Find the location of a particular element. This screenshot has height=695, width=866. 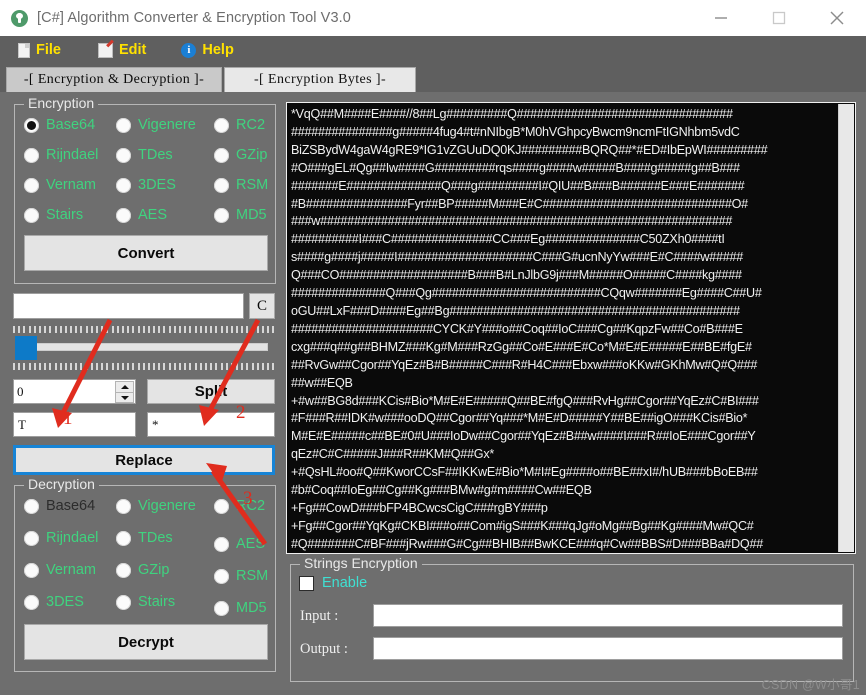

menu-edit: Edit is located at coordinates (123, 50).